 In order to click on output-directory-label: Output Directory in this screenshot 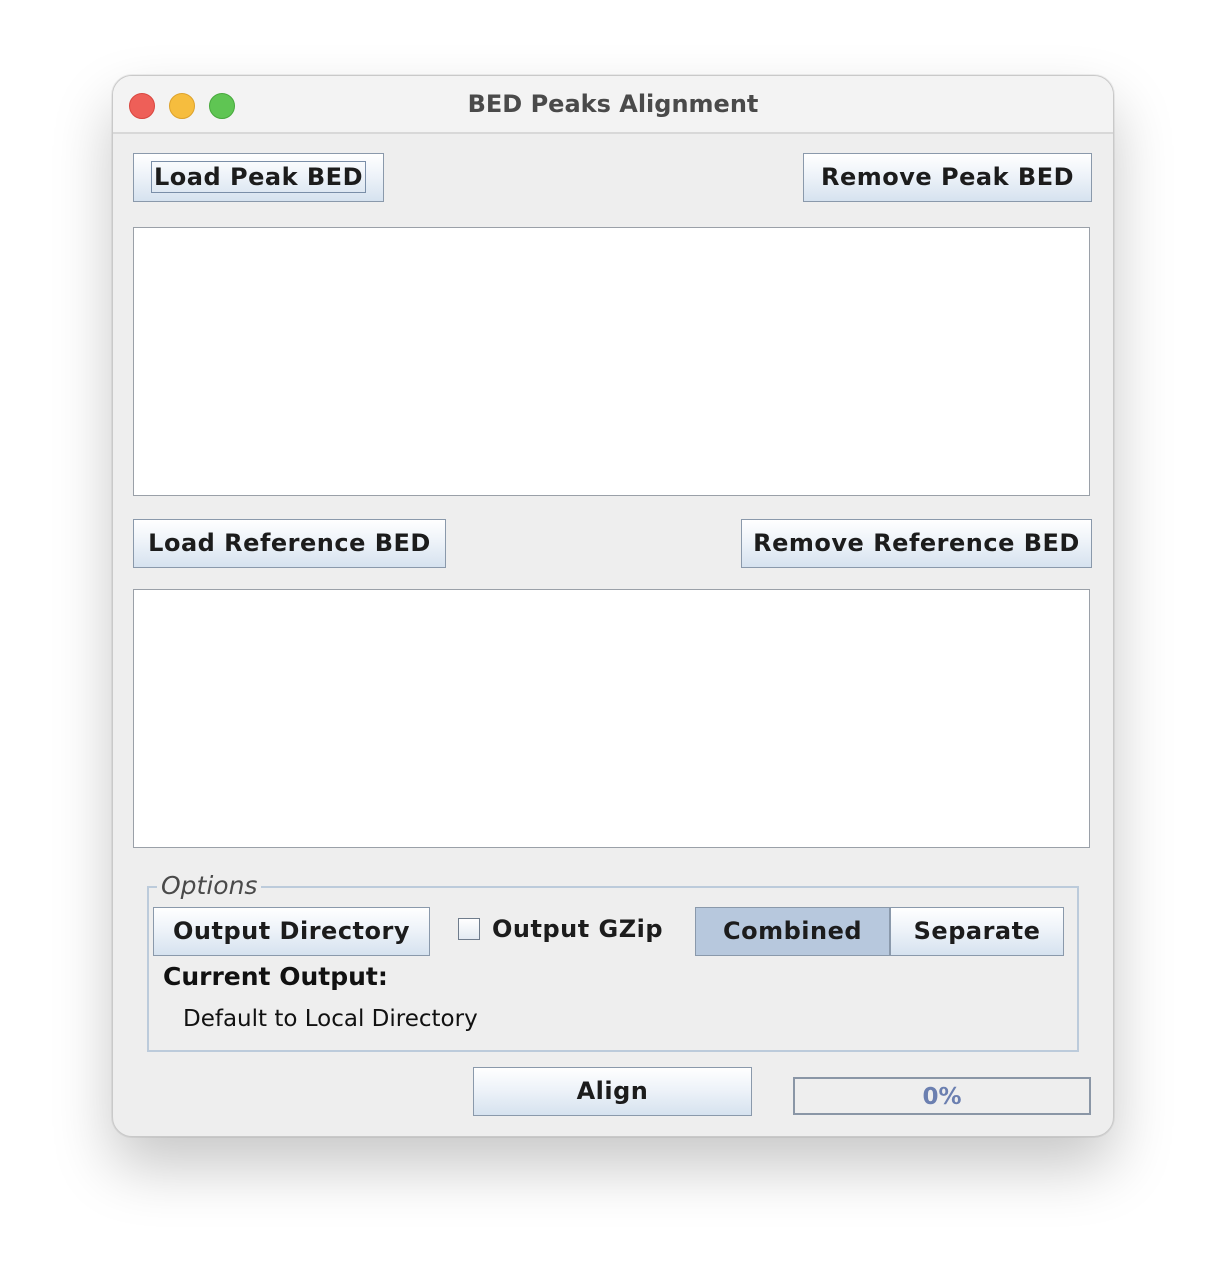, I will do `click(291, 931)`.